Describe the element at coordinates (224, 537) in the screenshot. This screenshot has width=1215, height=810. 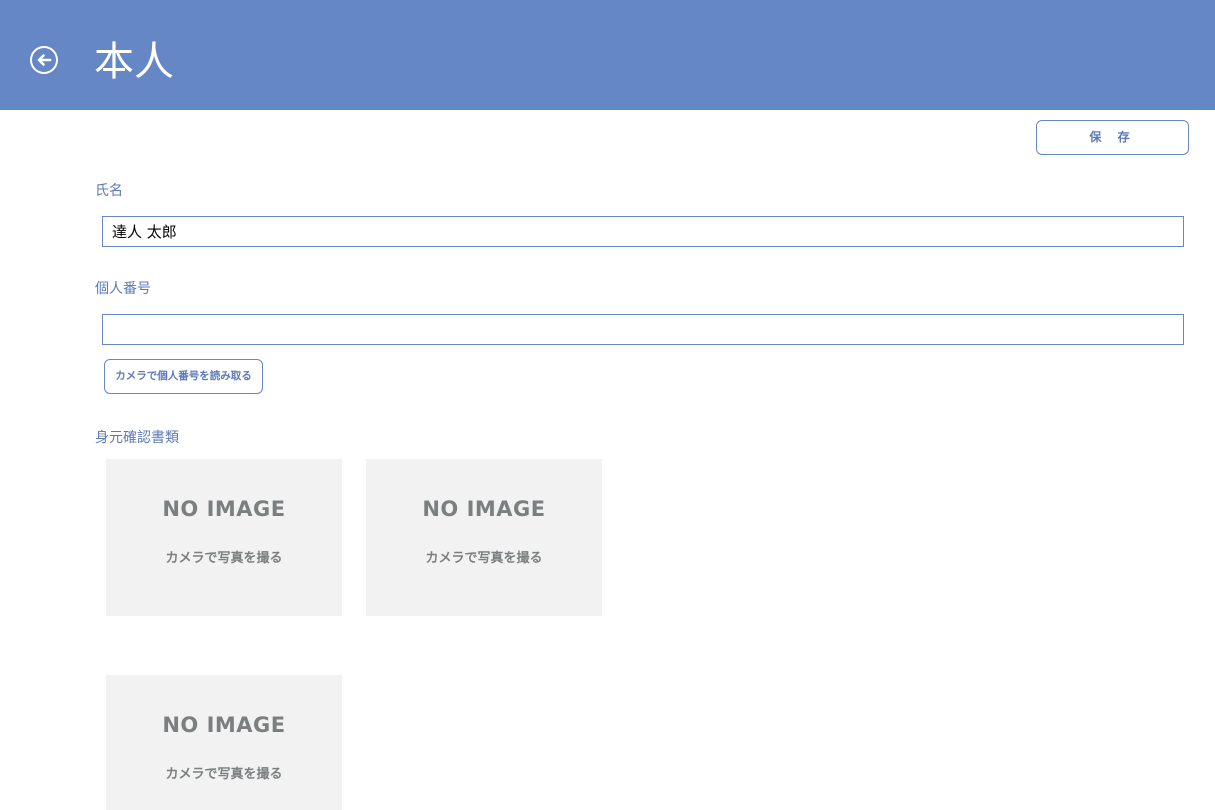
I see `id-document-photo-slot-1: NO IMAGE カメラで写真を撮る` at that location.